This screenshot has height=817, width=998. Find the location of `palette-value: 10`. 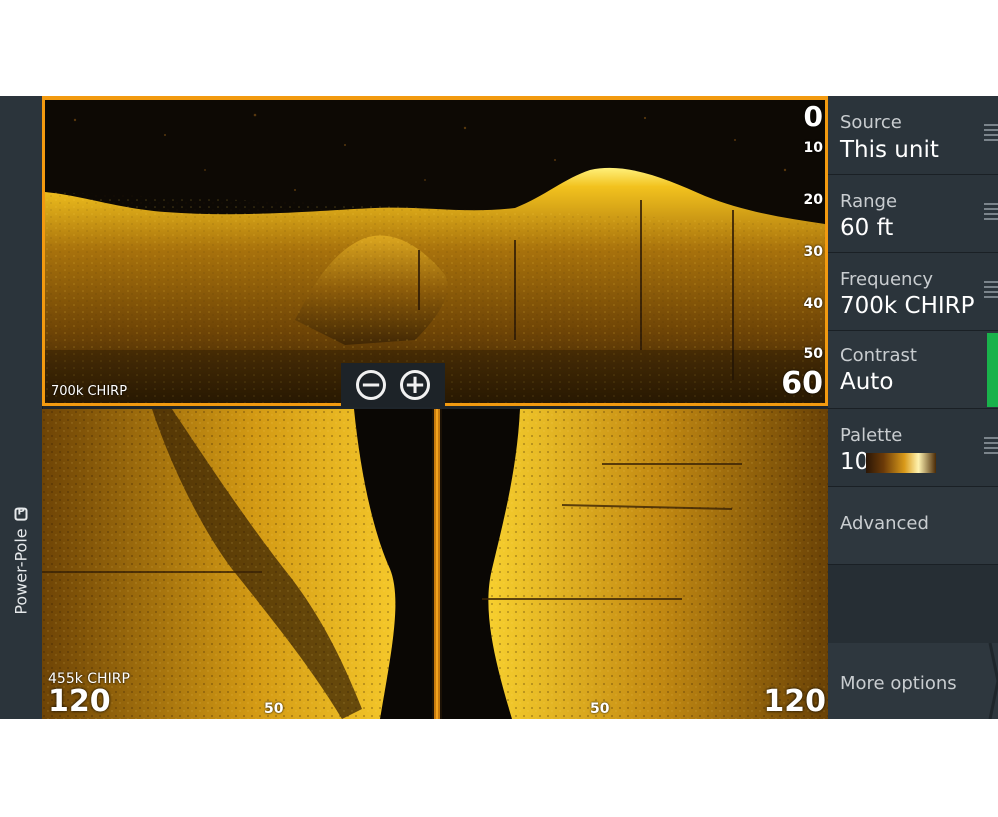

palette-value: 10 is located at coordinates (855, 462).